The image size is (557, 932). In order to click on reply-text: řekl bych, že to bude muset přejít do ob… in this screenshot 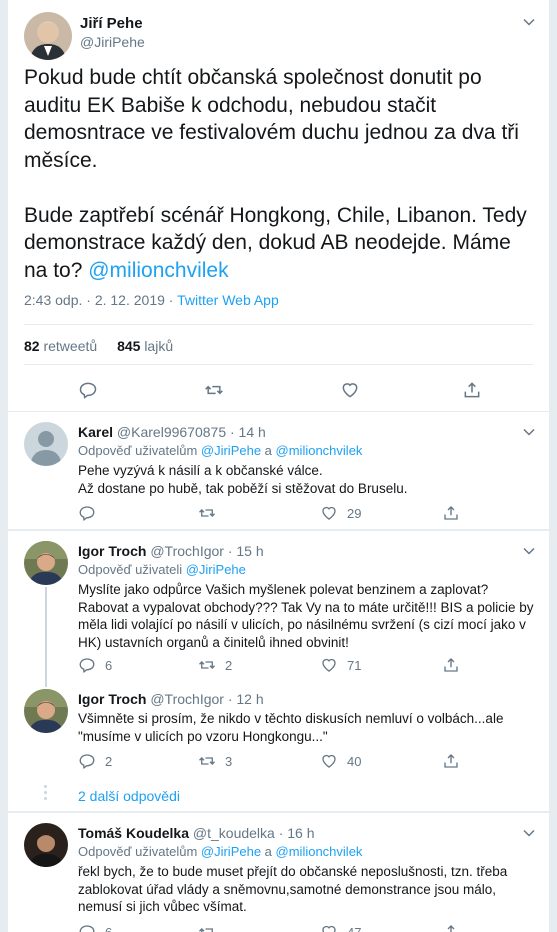, I will do `click(293, 889)`.